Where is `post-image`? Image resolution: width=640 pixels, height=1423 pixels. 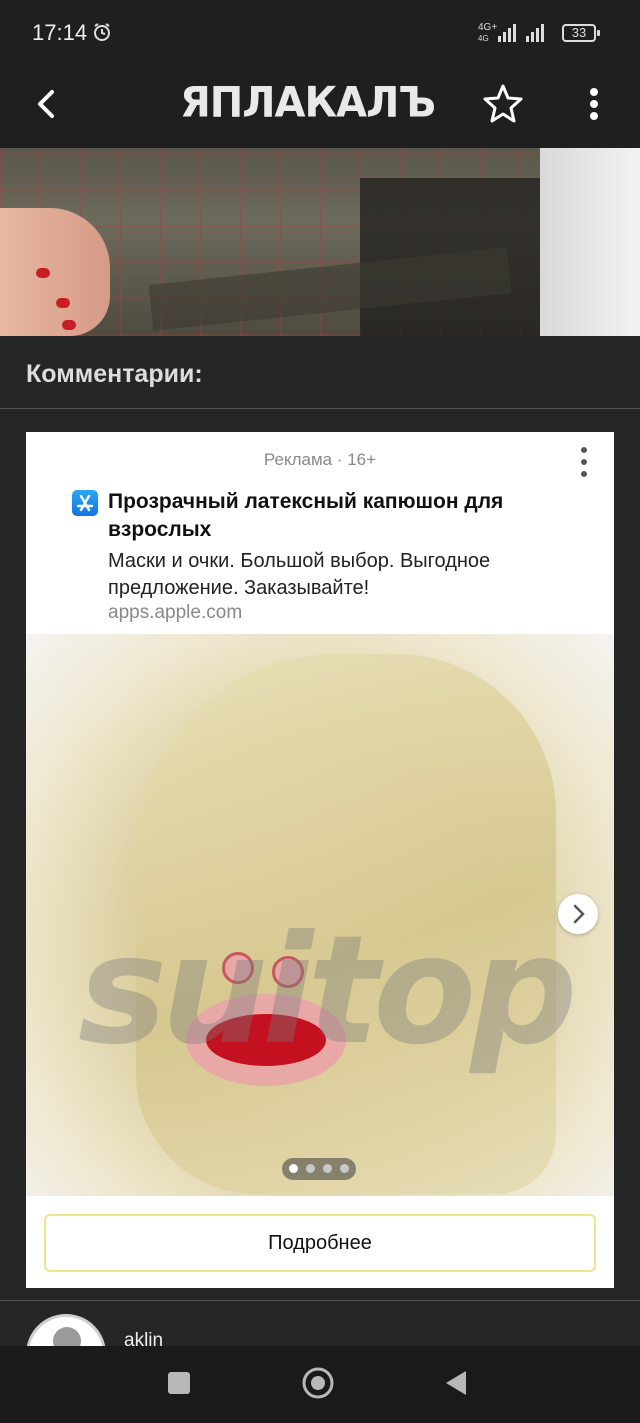
post-image is located at coordinates (320, 242).